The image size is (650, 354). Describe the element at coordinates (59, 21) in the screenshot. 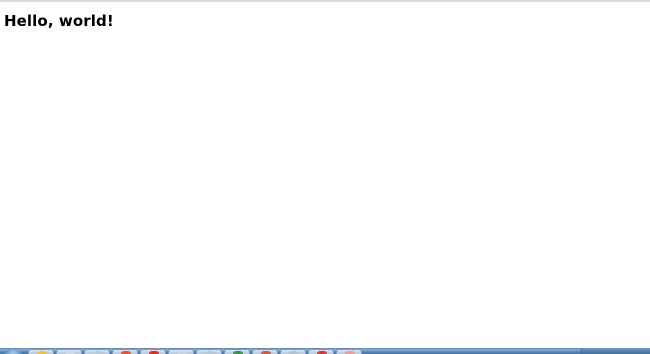

I see `page-heading: Hello, world!` at that location.